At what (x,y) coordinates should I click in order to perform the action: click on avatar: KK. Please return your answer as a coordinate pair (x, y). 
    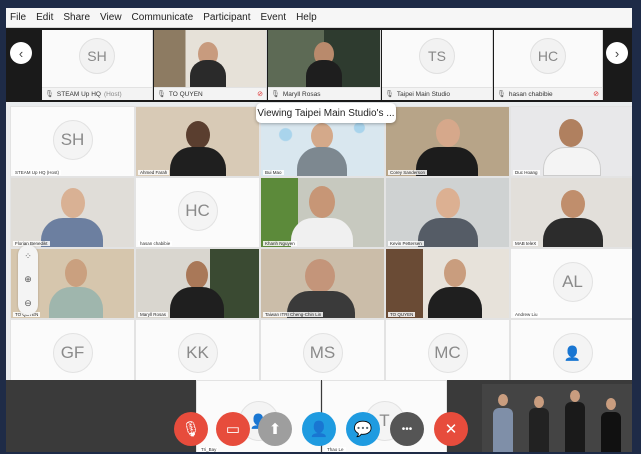
    Looking at the image, I should click on (197, 353).